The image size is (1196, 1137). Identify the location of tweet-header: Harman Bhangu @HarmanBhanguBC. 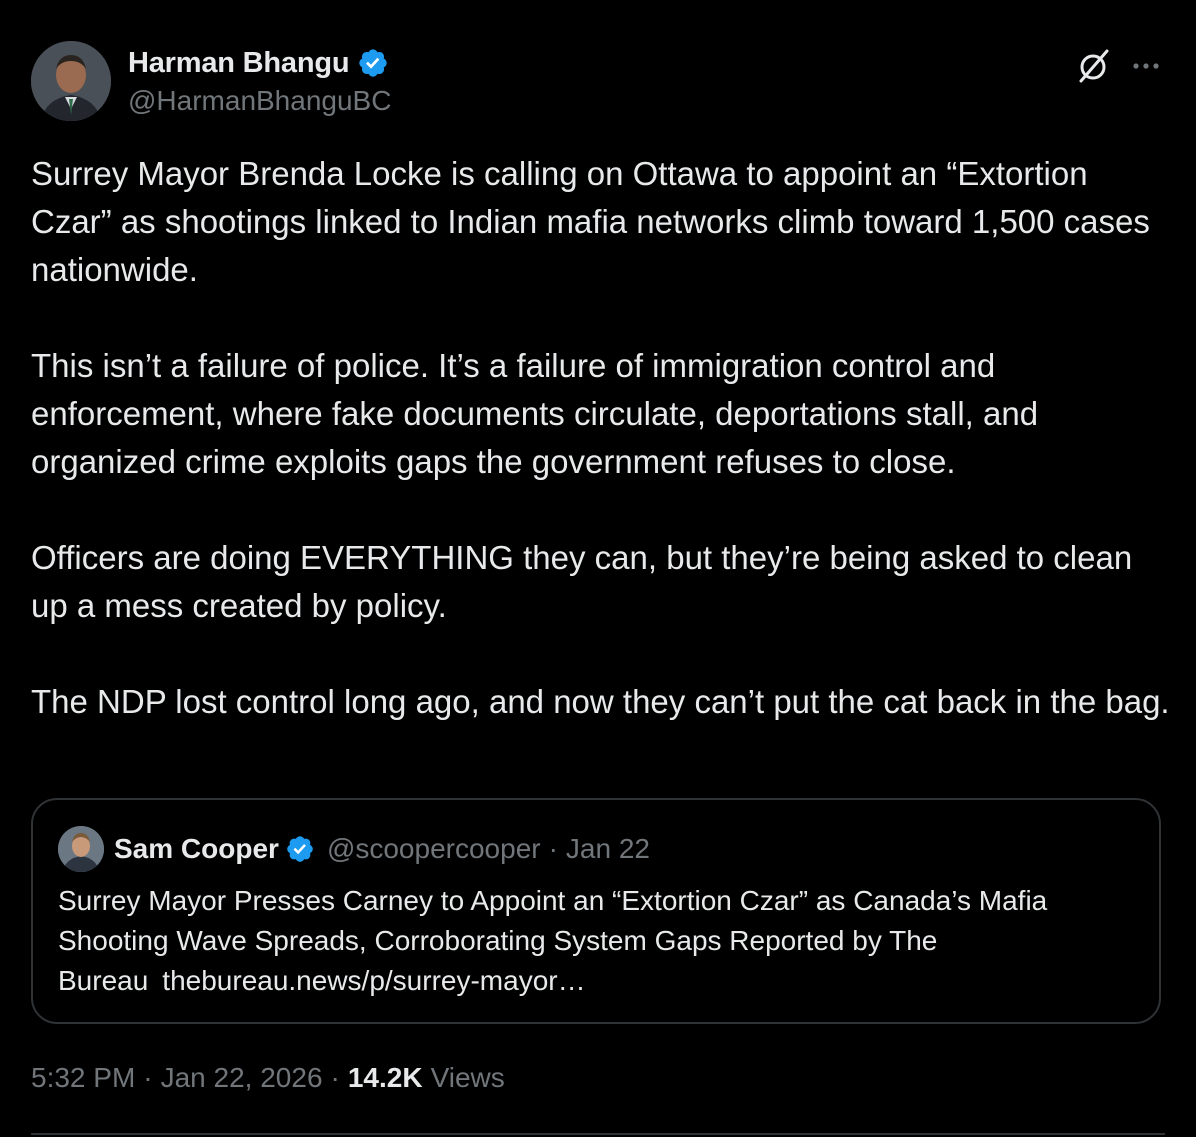
(598, 83).